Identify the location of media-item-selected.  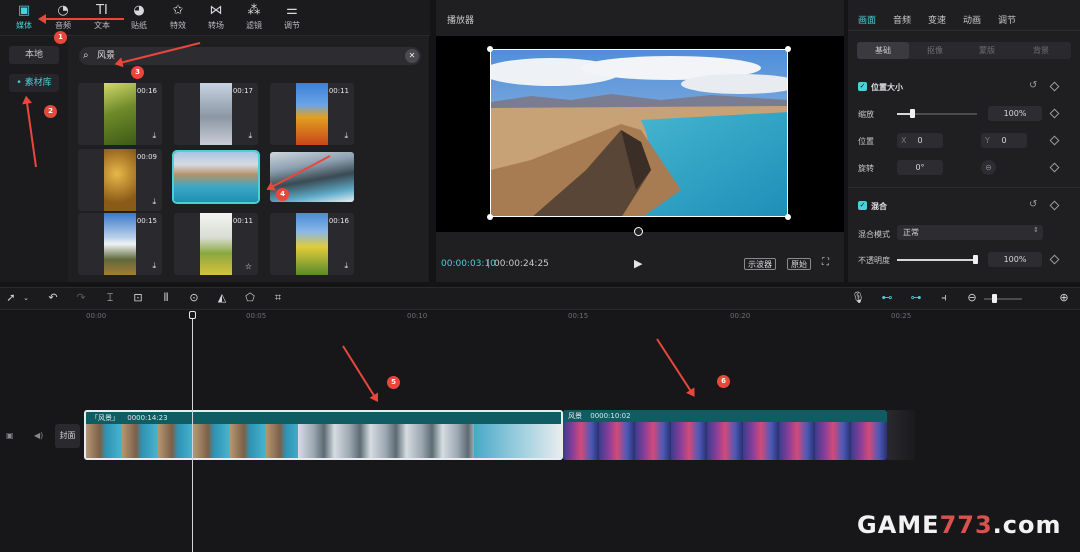
(216, 177).